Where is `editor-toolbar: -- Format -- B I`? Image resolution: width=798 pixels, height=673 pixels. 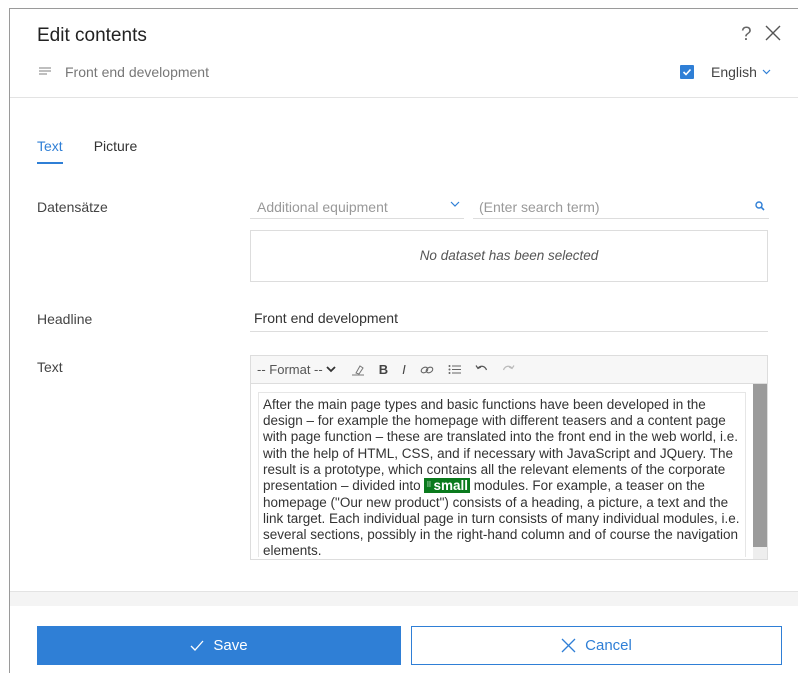
editor-toolbar: -- Format -- B I is located at coordinates (509, 370).